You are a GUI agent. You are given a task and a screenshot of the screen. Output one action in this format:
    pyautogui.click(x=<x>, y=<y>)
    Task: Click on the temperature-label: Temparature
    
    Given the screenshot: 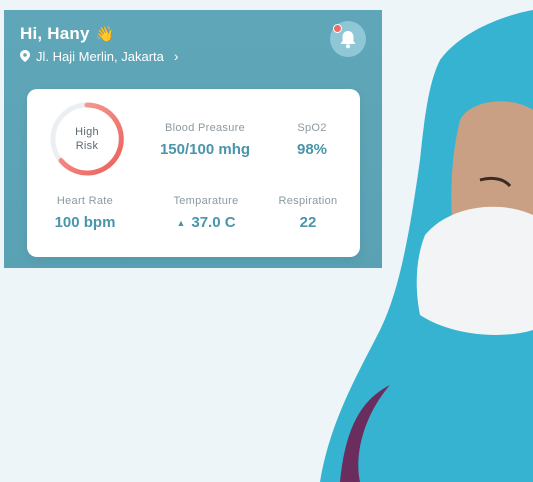 What is the action you would take?
    pyautogui.click(x=206, y=201)
    